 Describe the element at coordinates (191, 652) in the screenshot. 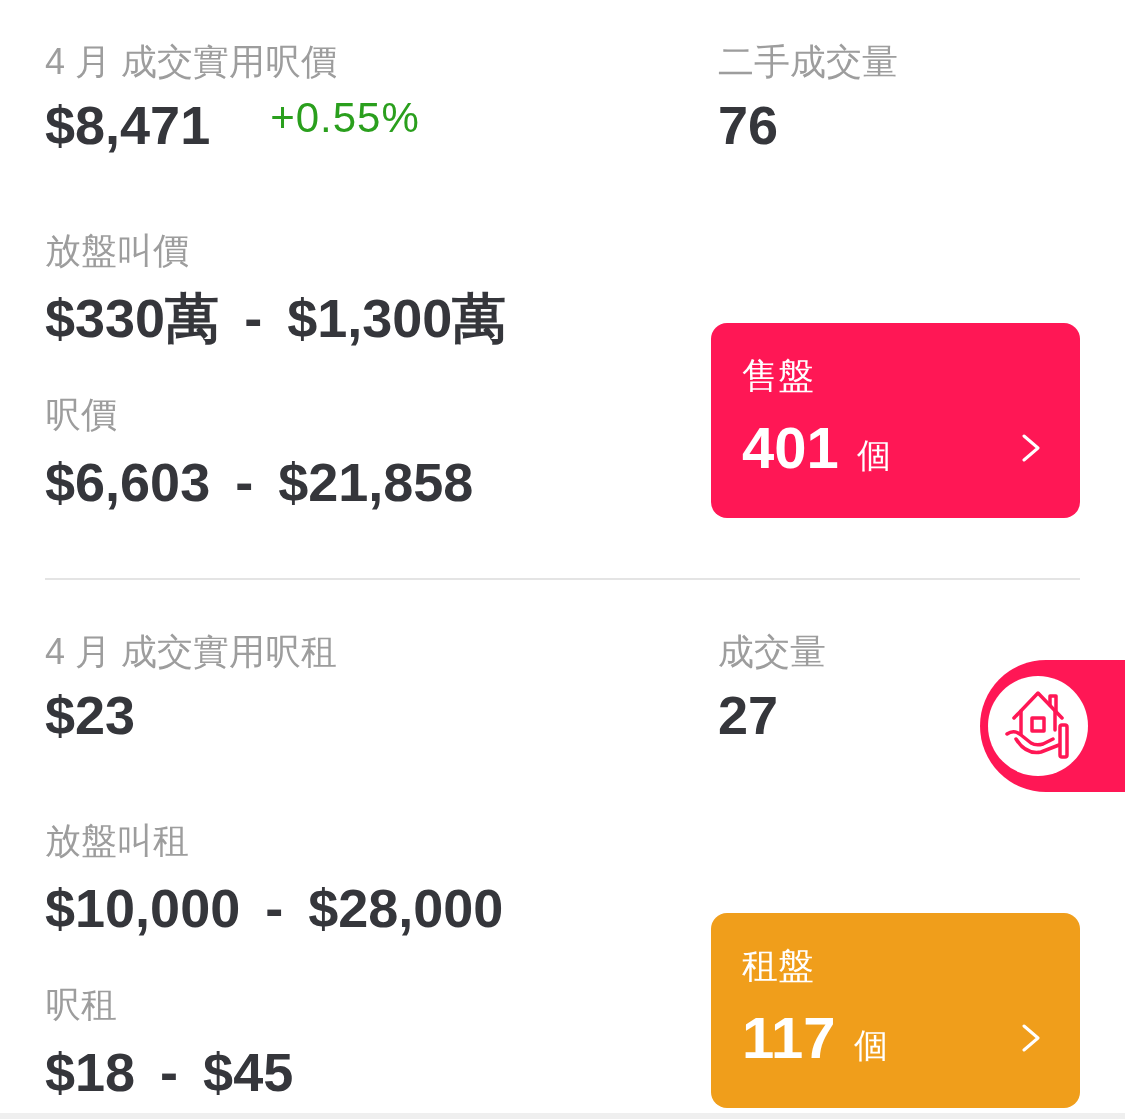

I see `stat-label: 4 月 成交實用呎租` at that location.